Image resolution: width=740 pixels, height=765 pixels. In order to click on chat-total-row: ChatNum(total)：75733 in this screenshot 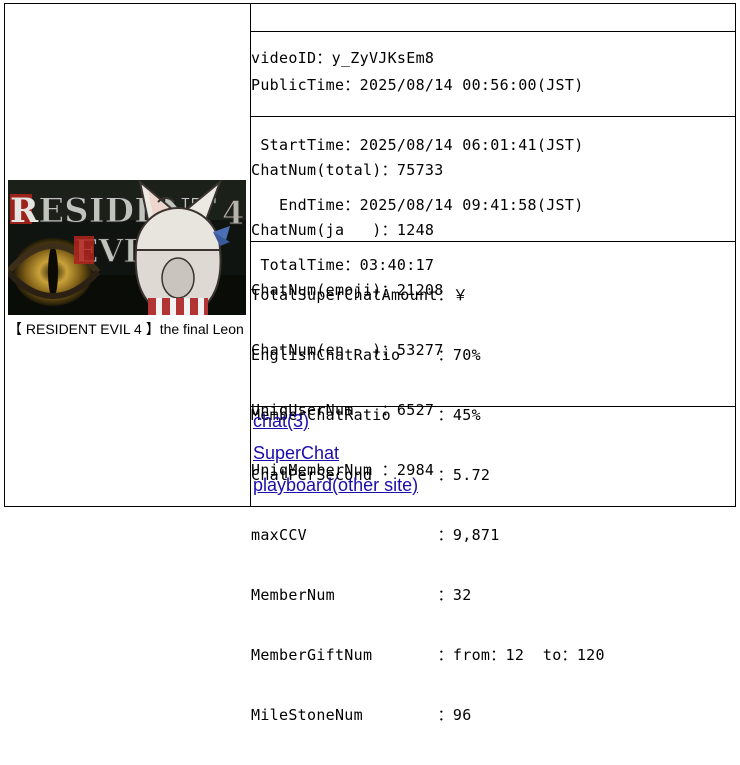, I will do `click(347, 170)`.